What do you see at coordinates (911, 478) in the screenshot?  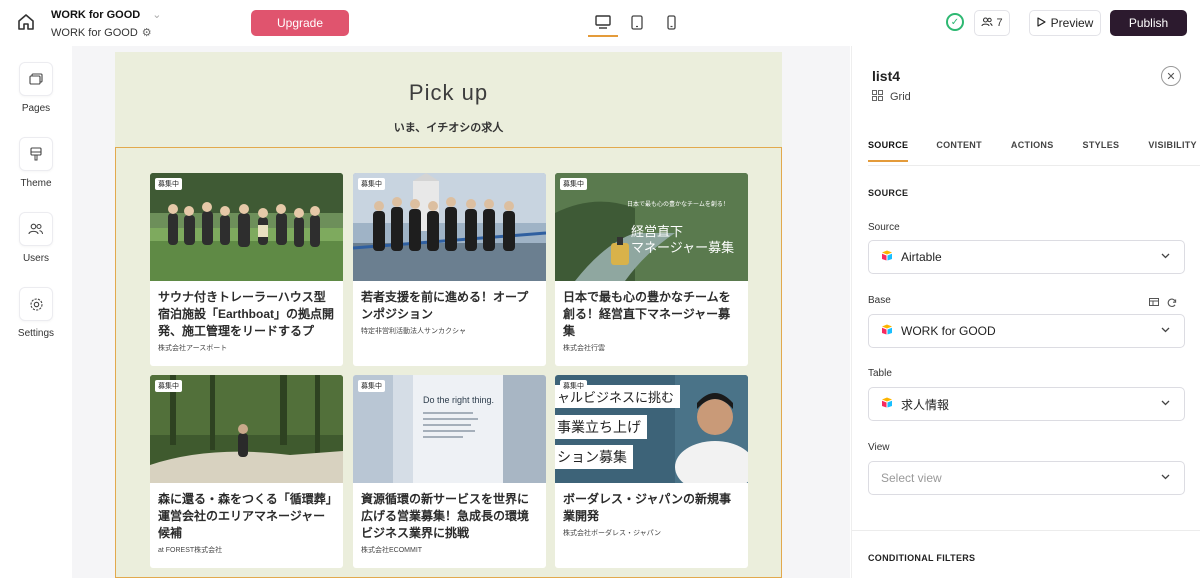 I see `view-placeholder: Select view` at bounding box center [911, 478].